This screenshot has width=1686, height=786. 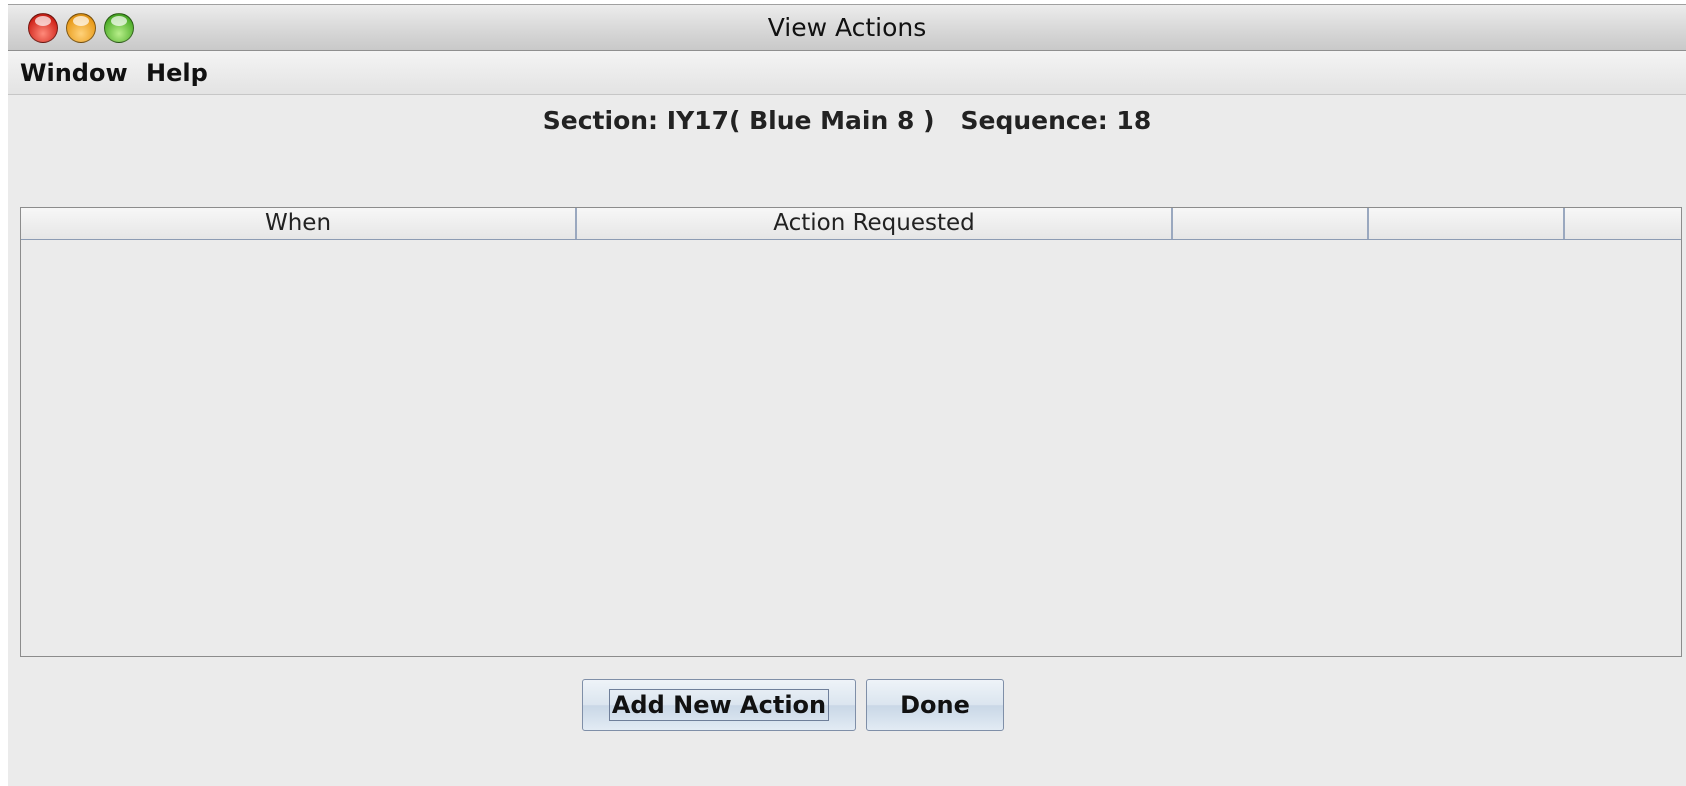 I want to click on menu-help: Help, so click(x=177, y=73).